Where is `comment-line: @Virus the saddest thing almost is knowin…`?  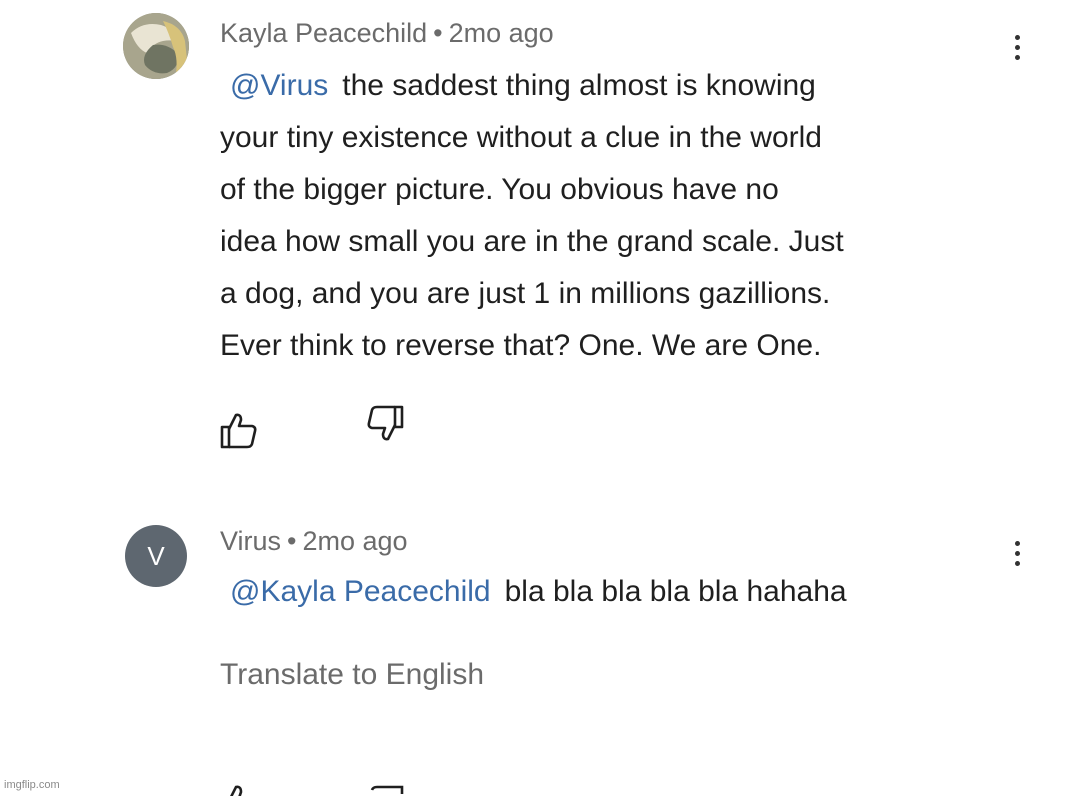 comment-line: @Virus the saddest thing almost is knowin… is located at coordinates (523, 85).